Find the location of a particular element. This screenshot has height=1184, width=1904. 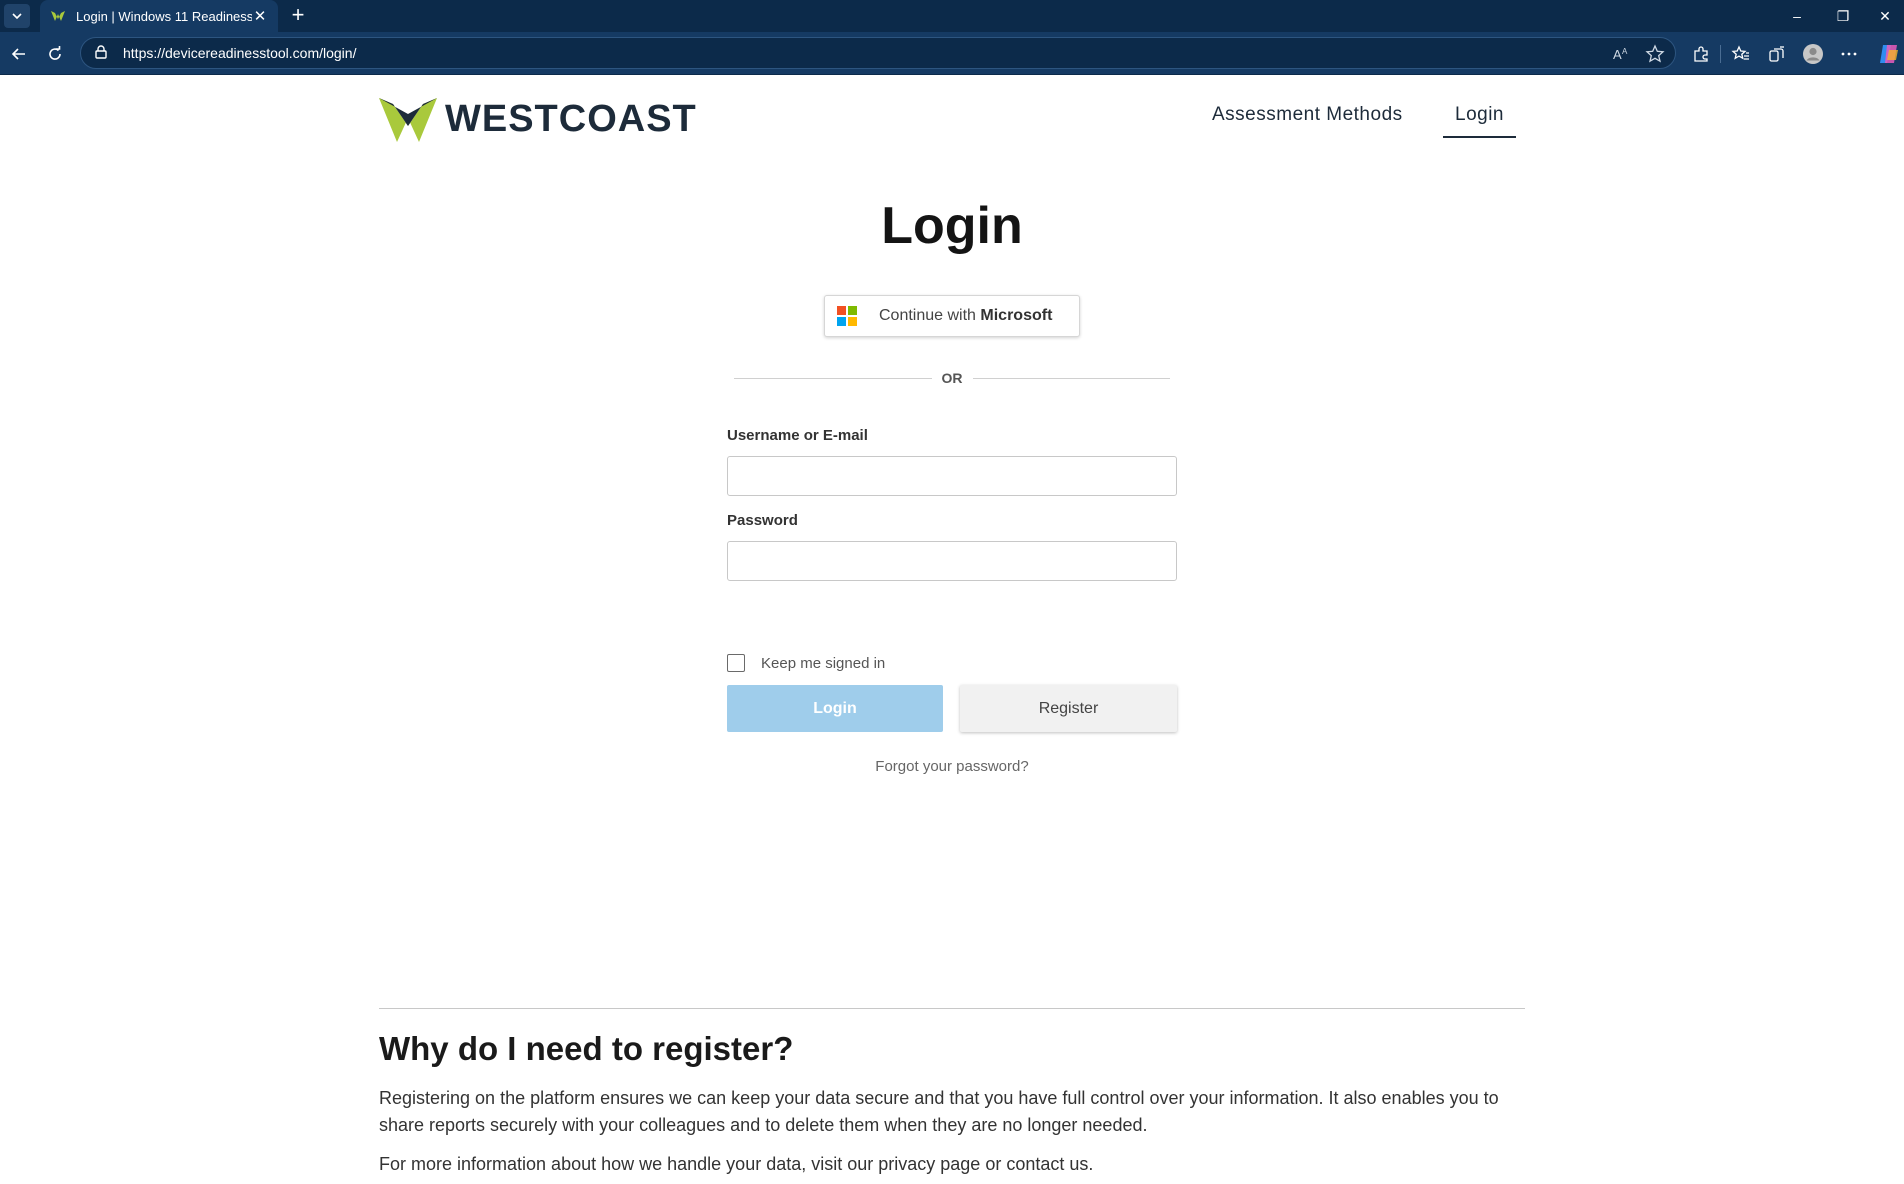

login-button: Login is located at coordinates (835, 708).